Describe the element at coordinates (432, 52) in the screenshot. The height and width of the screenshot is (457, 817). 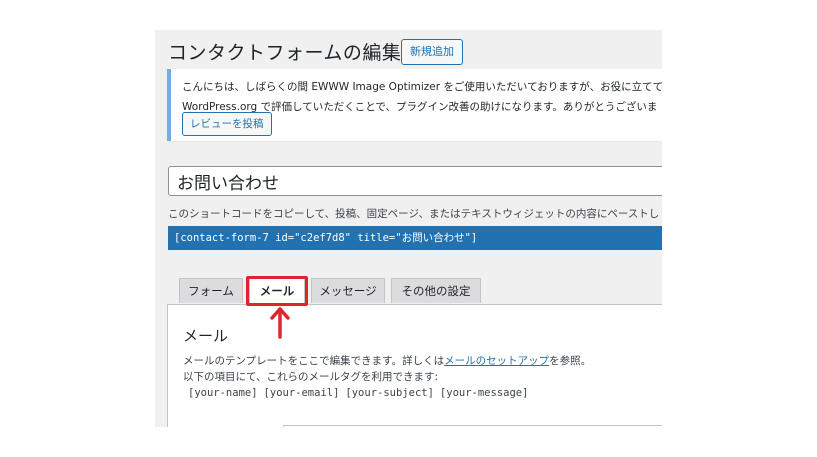
I see `add-new-button: 新規追加` at that location.